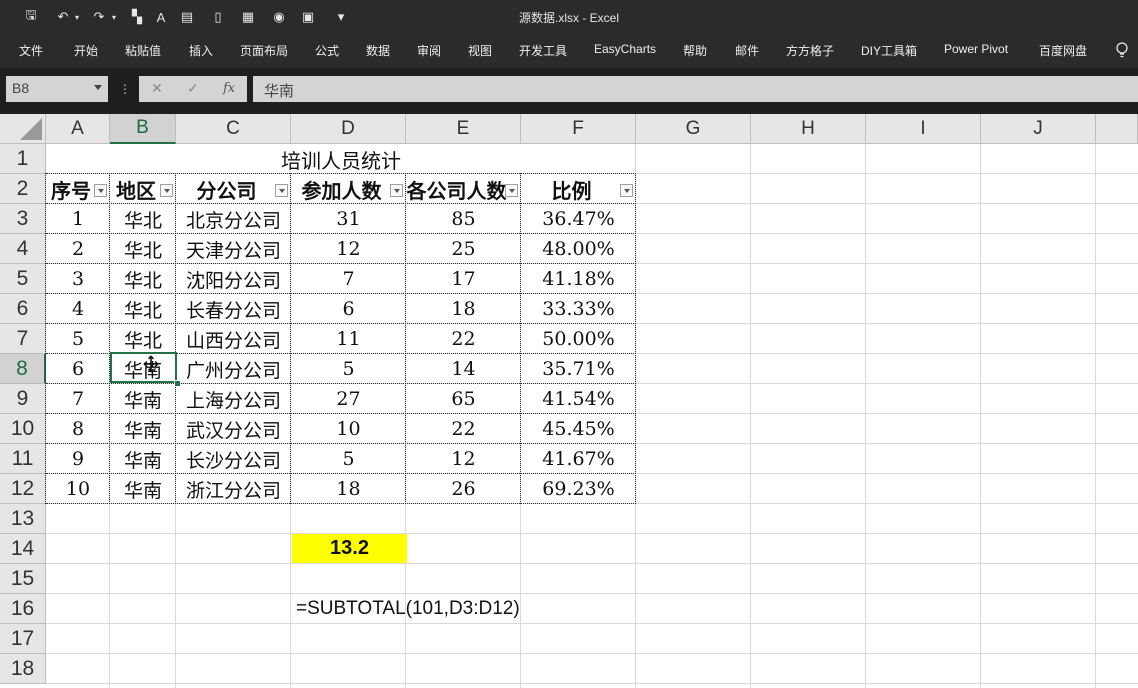 The height and width of the screenshot is (688, 1138). What do you see at coordinates (78, 279) in the screenshot?
I see `table-cell: 3` at bounding box center [78, 279].